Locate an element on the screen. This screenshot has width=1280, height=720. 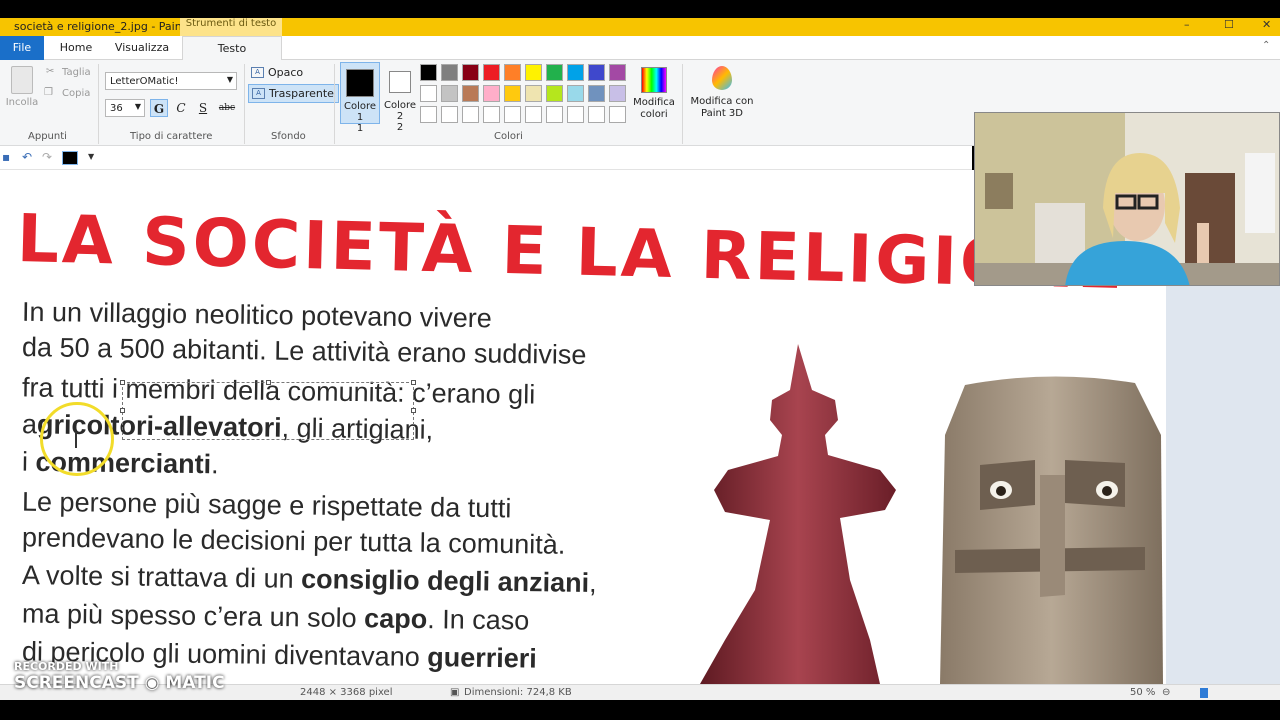
minimize-button: – is located at coordinates (1187, 24).